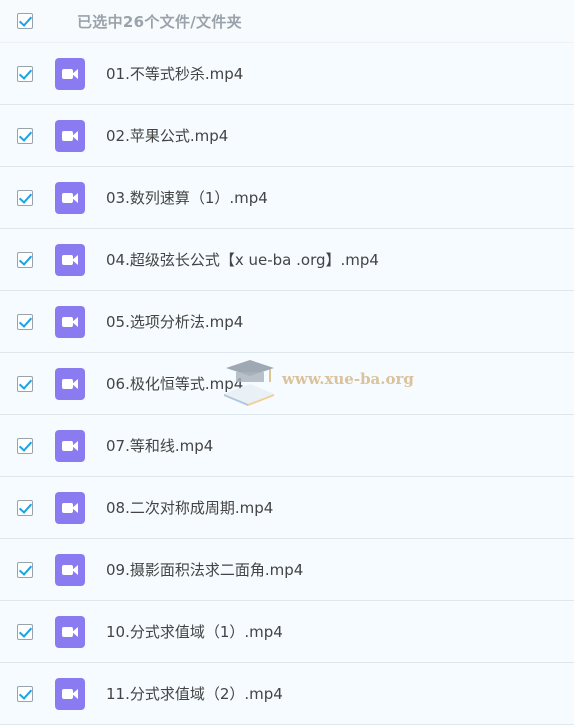 The image size is (574, 725). I want to click on file-row: 05.选项分析法.mp4, so click(287, 322).